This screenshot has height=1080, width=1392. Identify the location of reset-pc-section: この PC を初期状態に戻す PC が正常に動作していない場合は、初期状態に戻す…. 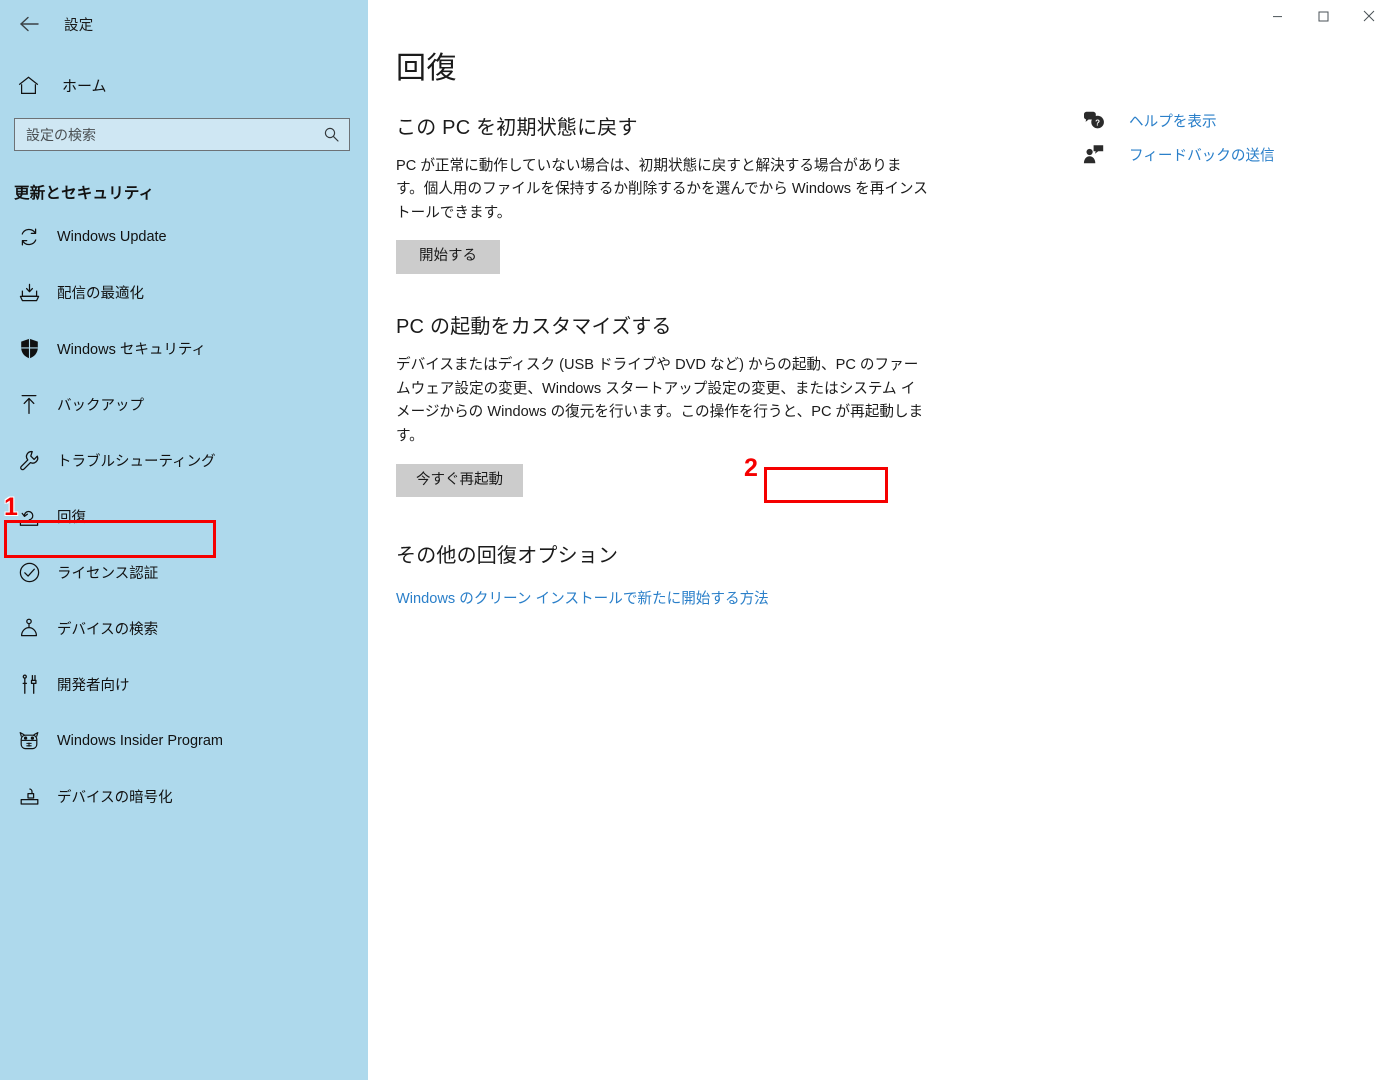
(676, 192).